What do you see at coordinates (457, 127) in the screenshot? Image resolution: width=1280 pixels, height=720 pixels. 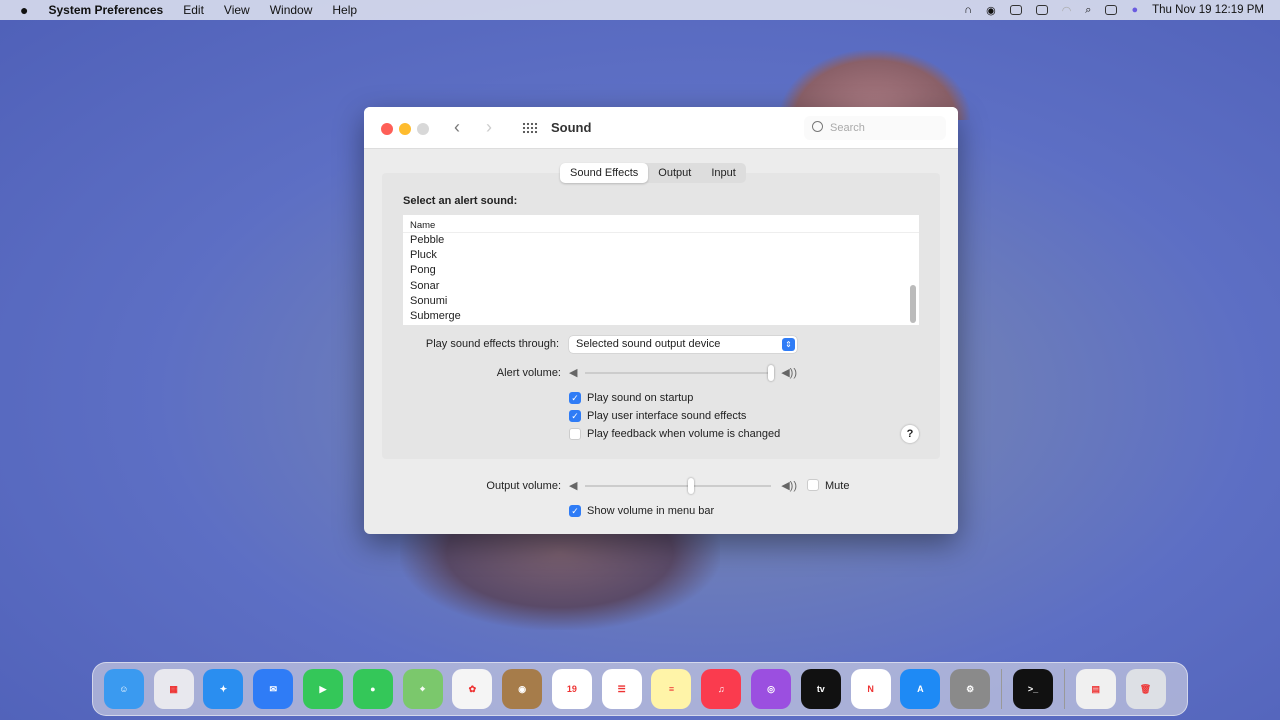 I see `back-chevron-icon: ‹` at bounding box center [457, 127].